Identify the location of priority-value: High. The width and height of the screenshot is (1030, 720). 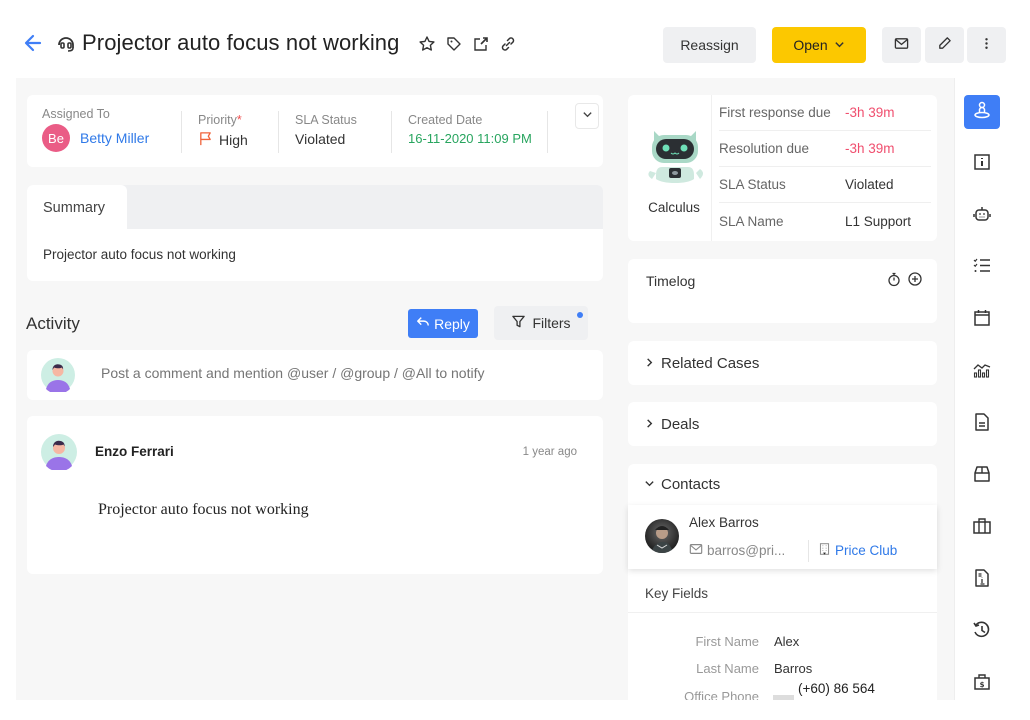
(233, 140).